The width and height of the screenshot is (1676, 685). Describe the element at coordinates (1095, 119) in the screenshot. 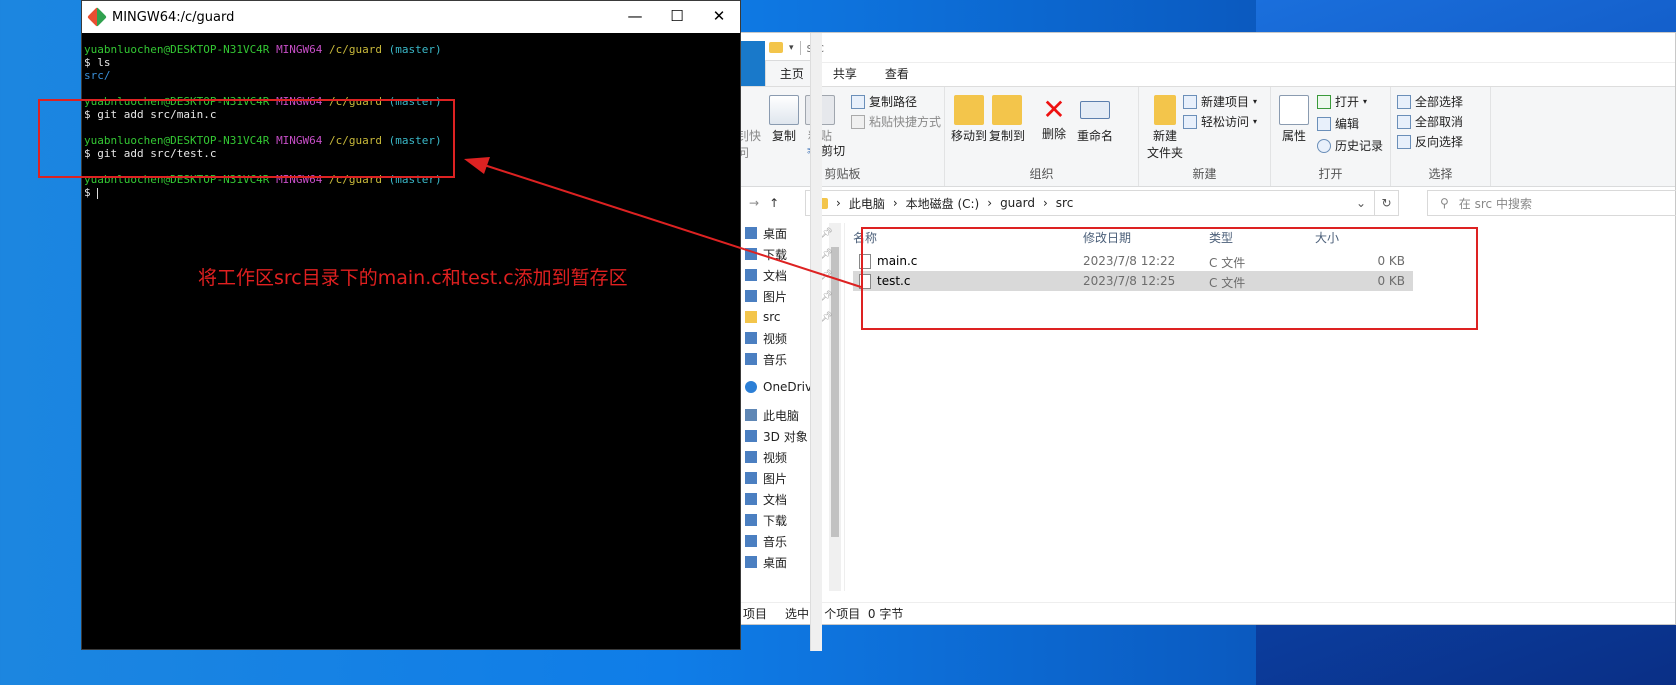

I see `rename-button: 重命名` at that location.